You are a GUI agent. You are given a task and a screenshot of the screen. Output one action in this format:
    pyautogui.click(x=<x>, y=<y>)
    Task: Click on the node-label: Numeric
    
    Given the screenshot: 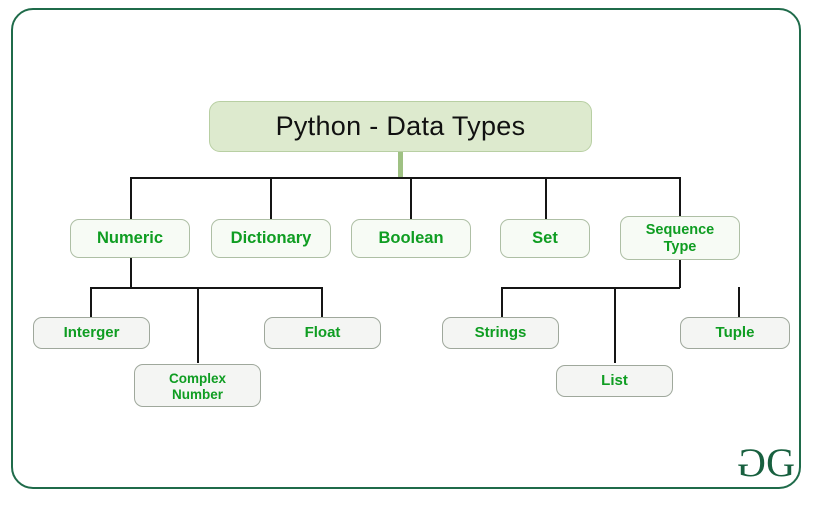 What is the action you would take?
    pyautogui.click(x=130, y=237)
    